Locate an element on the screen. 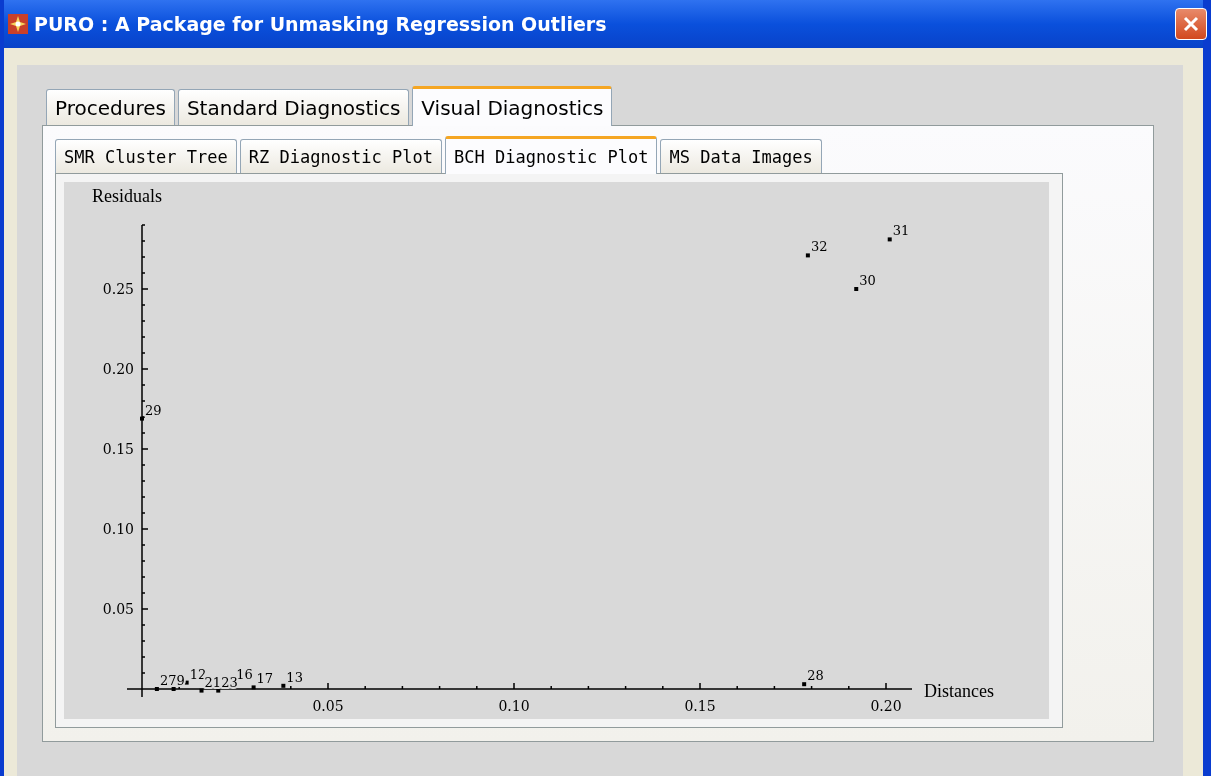 This screenshot has height=776, width=1211. app-icon is located at coordinates (18, 24).